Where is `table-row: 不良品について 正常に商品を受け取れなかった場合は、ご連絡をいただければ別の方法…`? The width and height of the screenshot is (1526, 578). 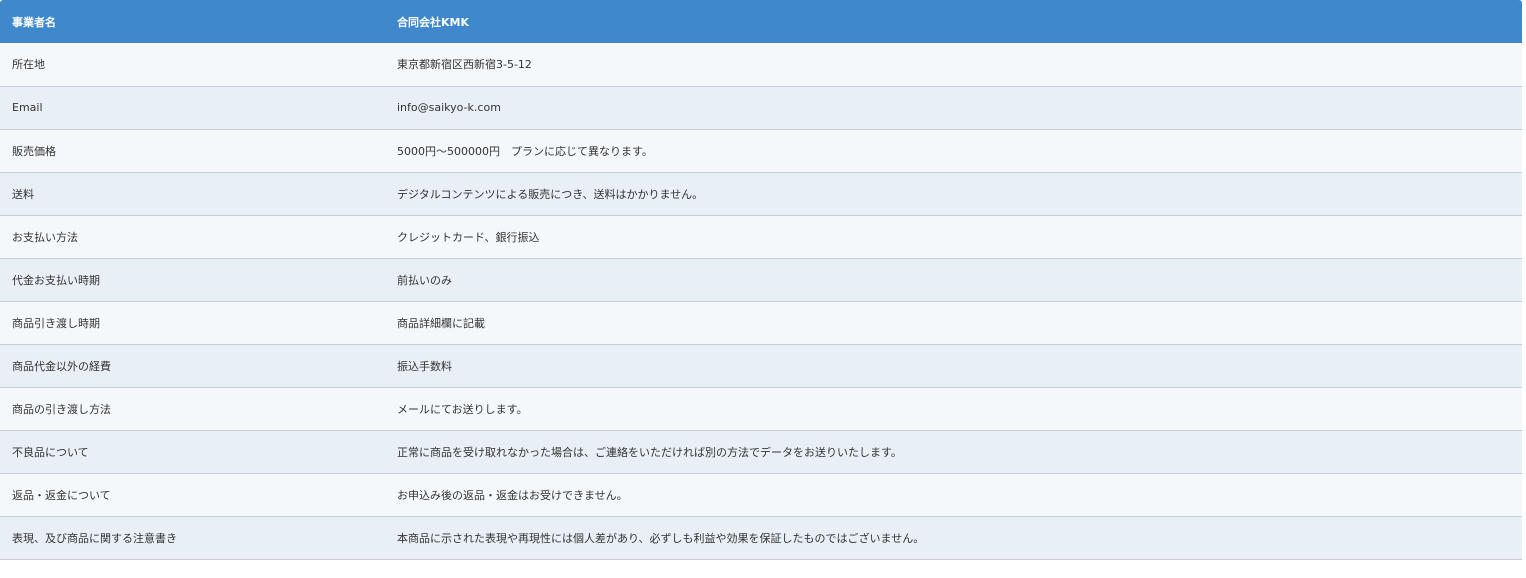
table-row: 不良品について 正常に商品を受け取れなかった場合は、ご連絡をいただければ別の方法… is located at coordinates (761, 451).